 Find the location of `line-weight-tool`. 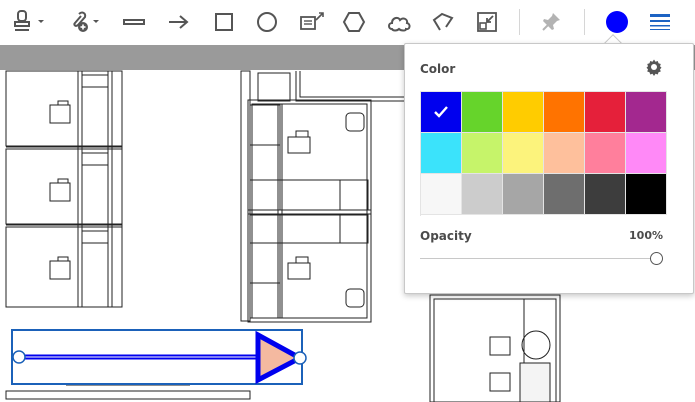

line-weight-tool is located at coordinates (660, 22).